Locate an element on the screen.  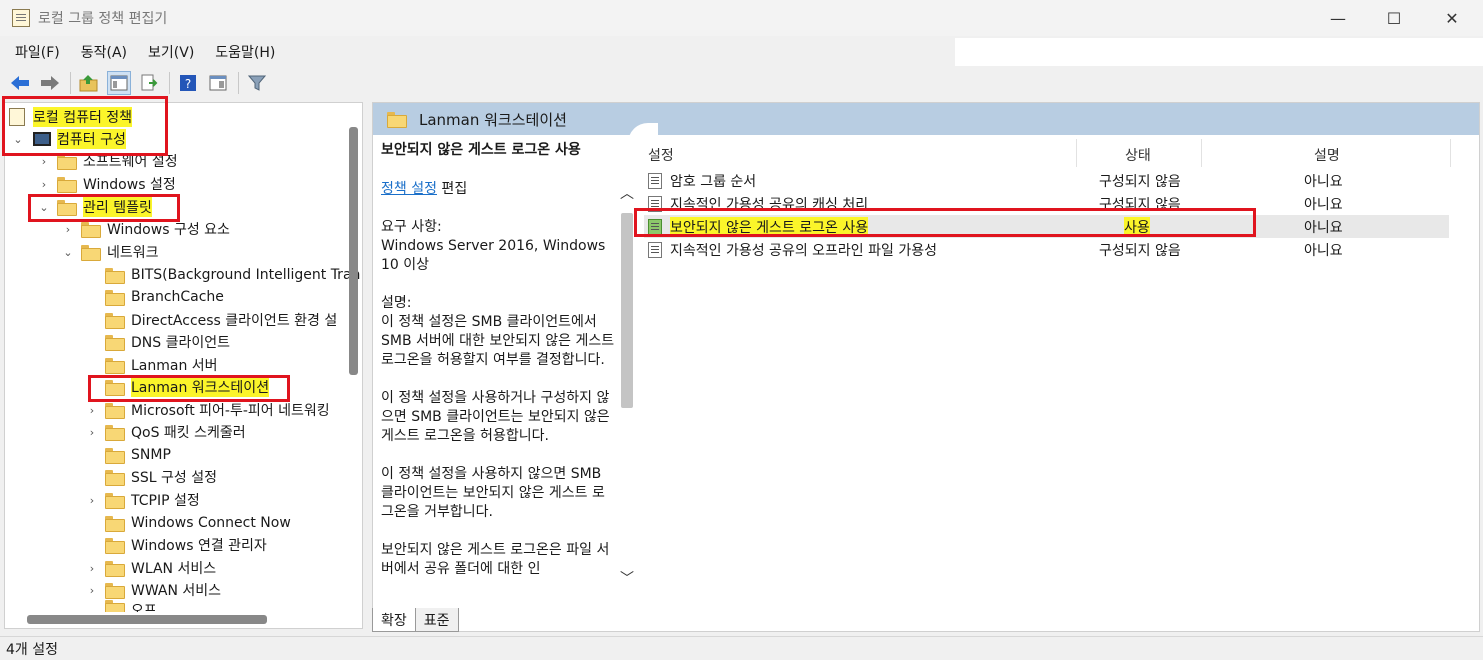
tree-item-wlan-service: › WLAN 서비스 is located at coordinates (150, 568).